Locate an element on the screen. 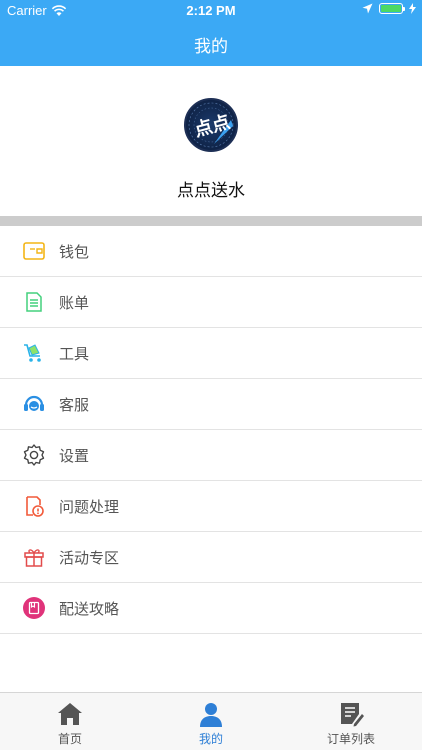 The image size is (422, 750). tab-order-list: 订单列表 is located at coordinates (351, 721).